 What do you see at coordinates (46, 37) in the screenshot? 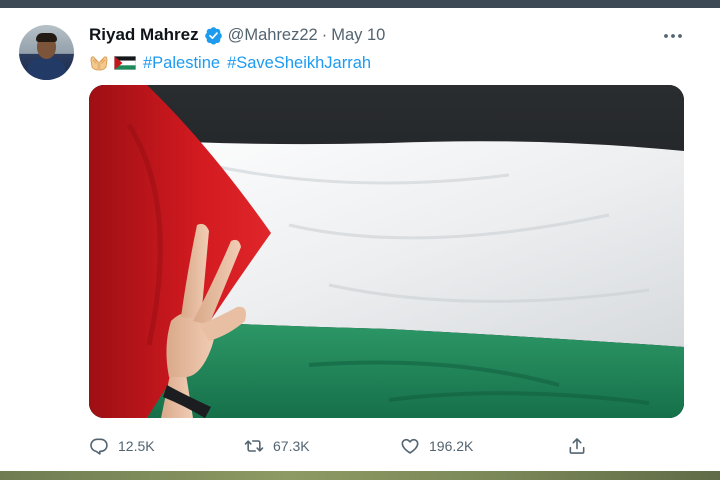
I see `avatar-hair` at bounding box center [46, 37].